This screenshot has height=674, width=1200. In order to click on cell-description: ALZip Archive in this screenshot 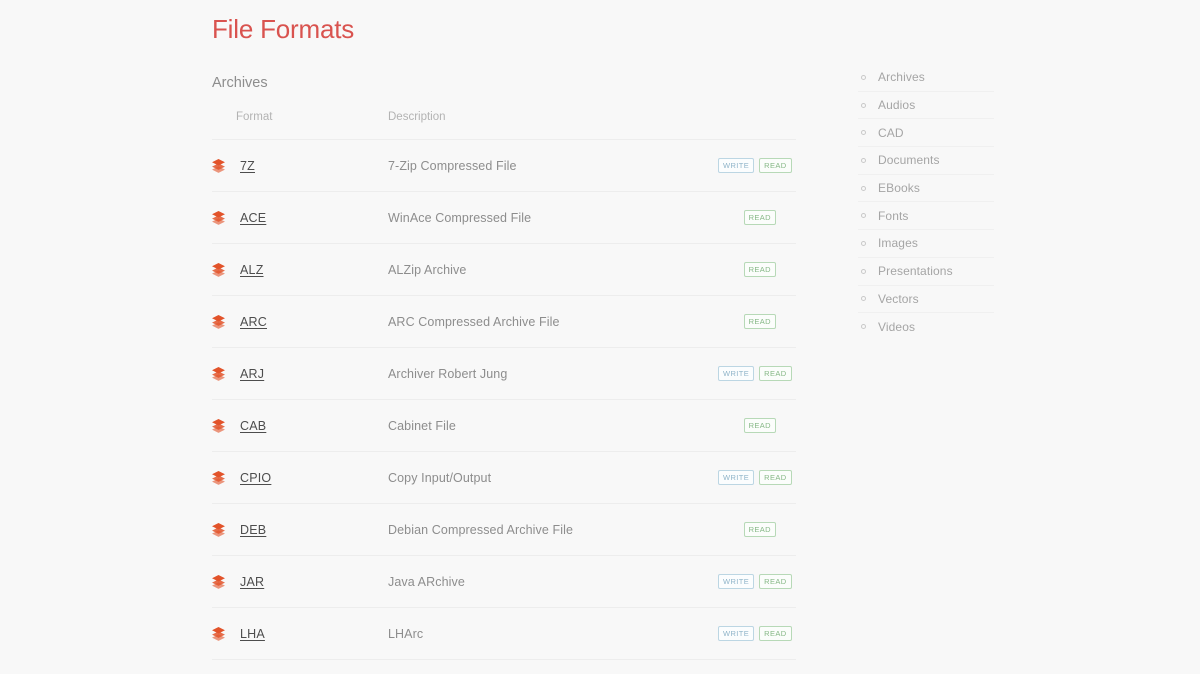, I will do `click(553, 269)`.